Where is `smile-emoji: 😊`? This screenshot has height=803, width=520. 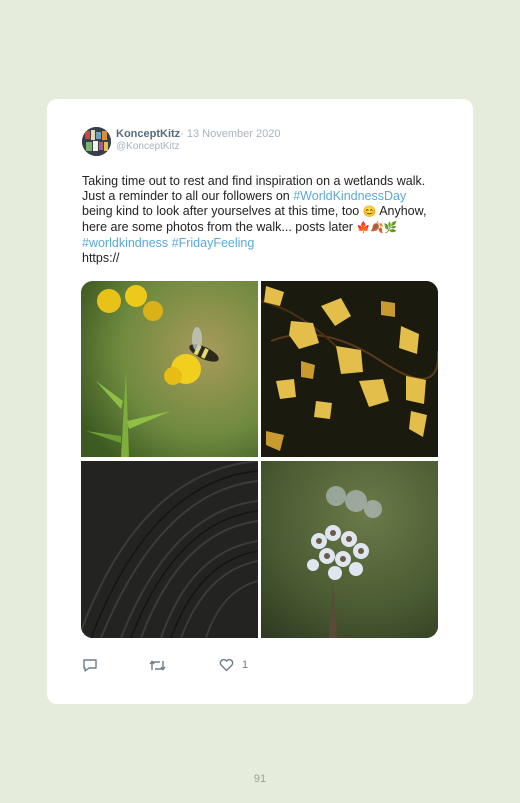 smile-emoji: 😊 is located at coordinates (369, 212).